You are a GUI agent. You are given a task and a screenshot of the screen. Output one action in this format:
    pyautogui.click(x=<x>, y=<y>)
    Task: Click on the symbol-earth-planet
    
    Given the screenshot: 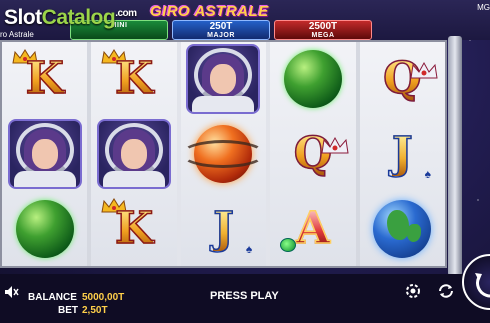 What is the action you would take?
    pyautogui.click(x=402, y=228)
    